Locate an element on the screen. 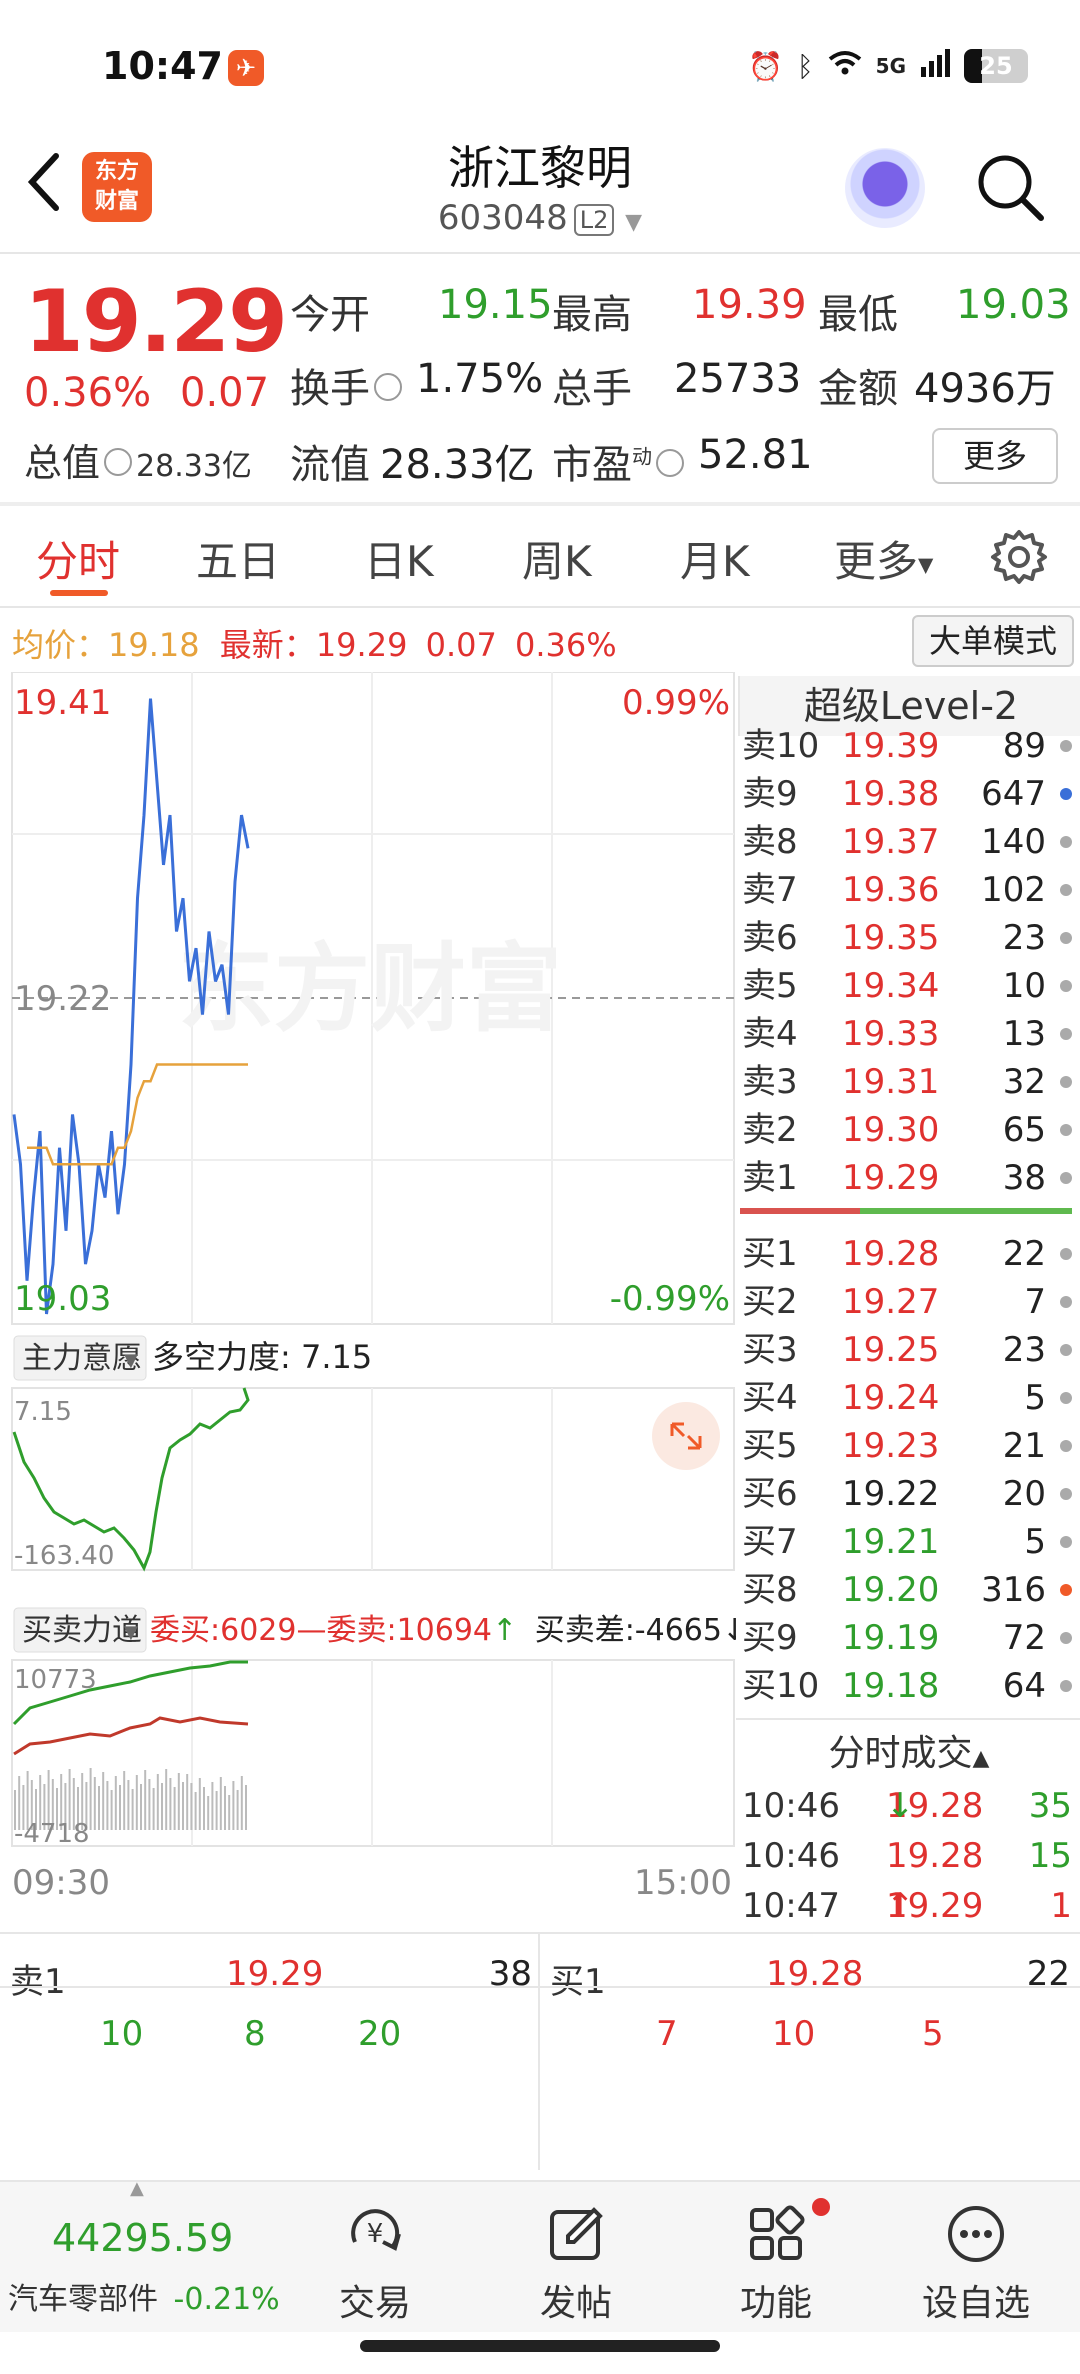 The image size is (1080, 2374). bid-row: 买5 19.23 21 is located at coordinates (910, 1446).